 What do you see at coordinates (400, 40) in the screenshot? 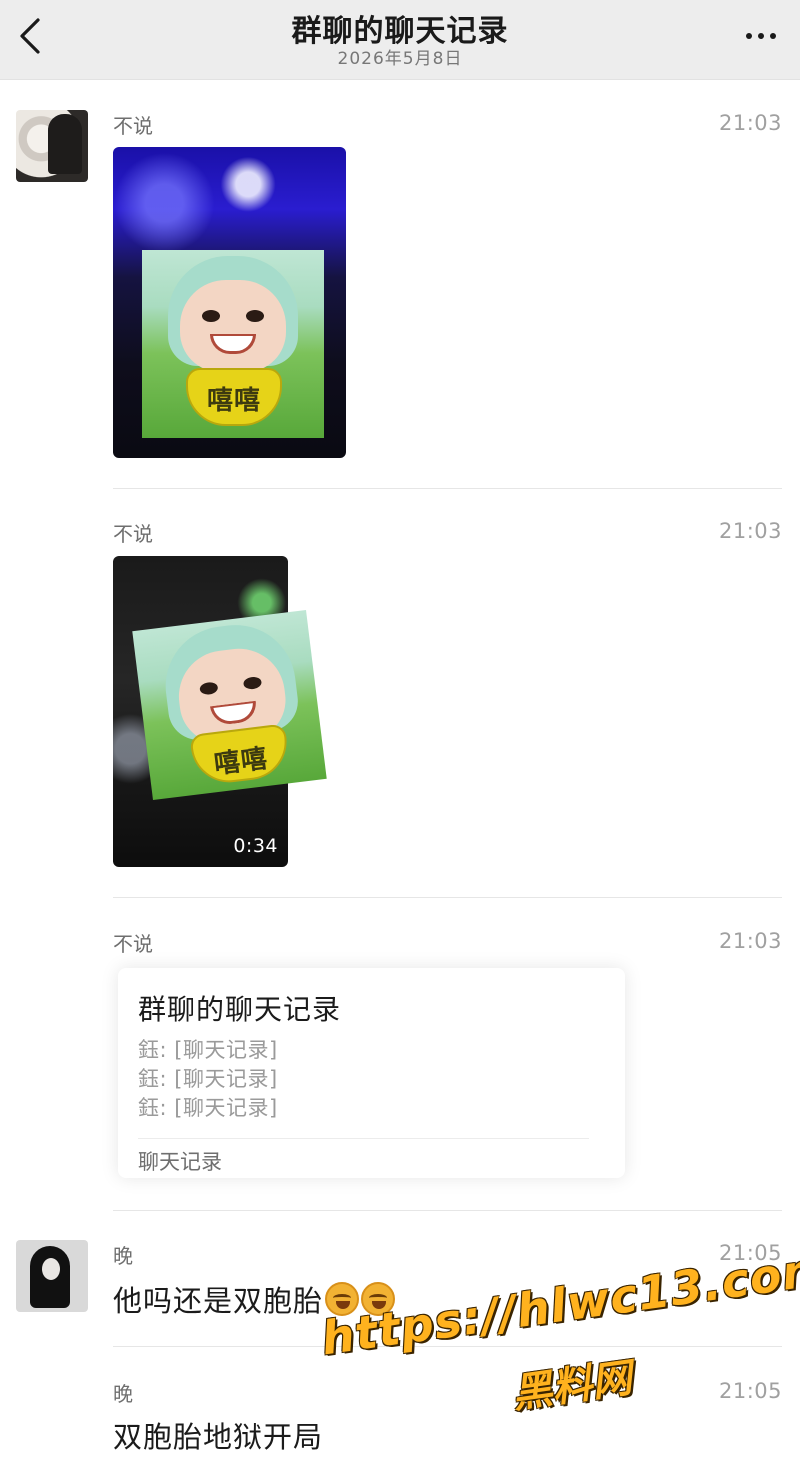
I see `chat-header: 群聊的聊天记录 2026年5月8日` at bounding box center [400, 40].